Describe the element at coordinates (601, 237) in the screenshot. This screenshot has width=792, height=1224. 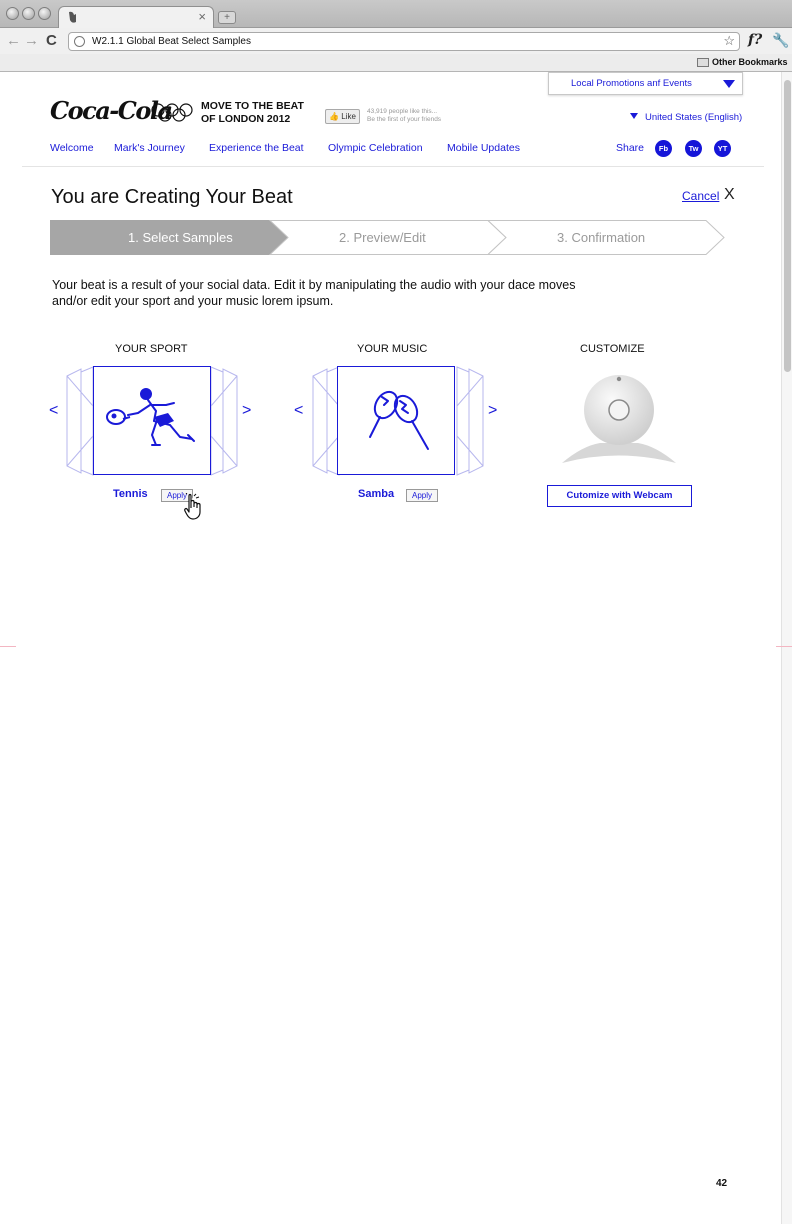
I see `step-3-confirmation: 3. Confirmation` at that location.